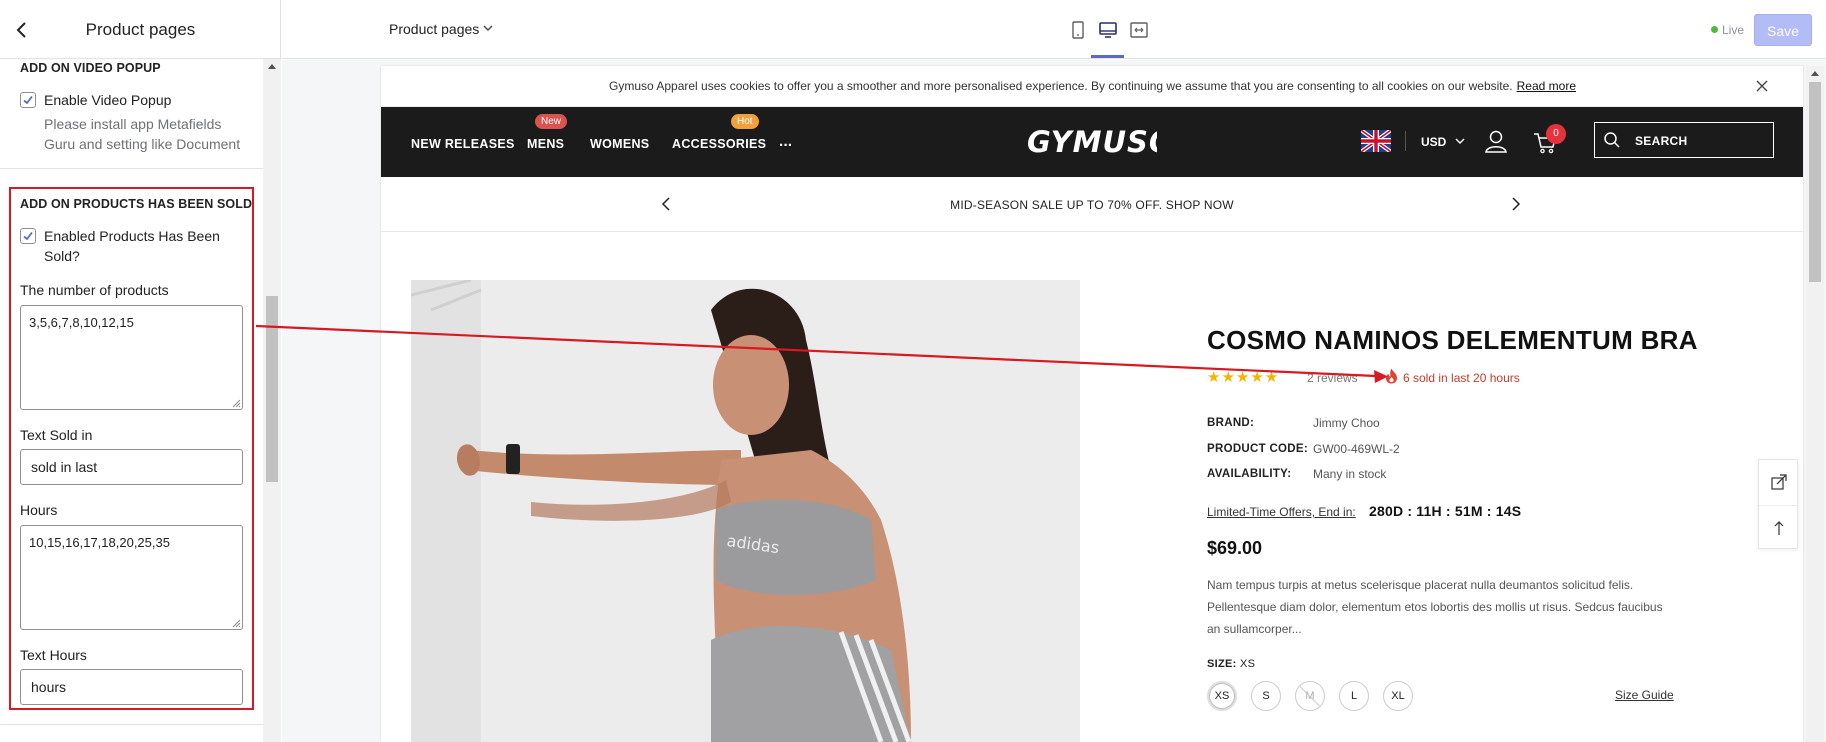 This screenshot has height=742, width=1826. I want to click on rating-stars-icon: ★★★★★, so click(1243, 377).